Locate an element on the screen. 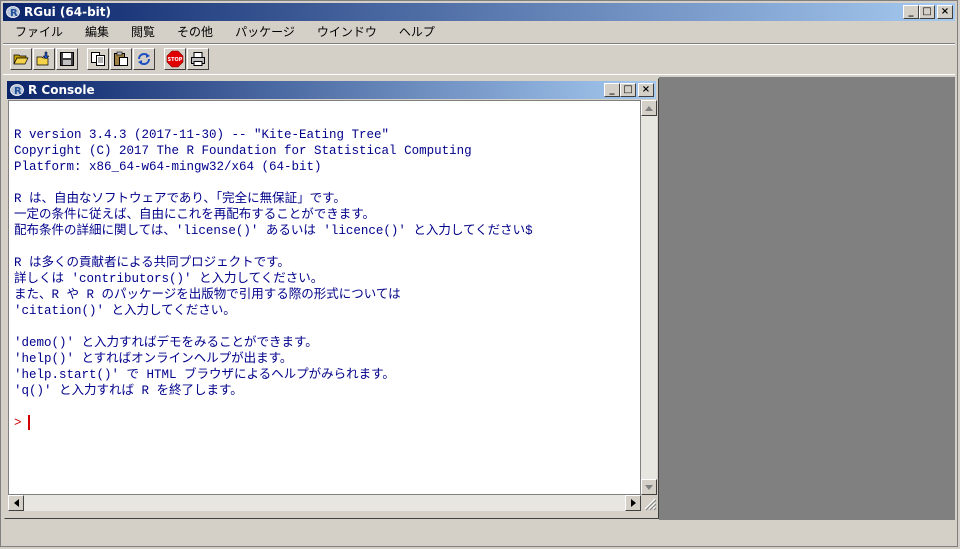 Image resolution: width=960 pixels, height=549 pixels. toolbar: STOP is located at coordinates (479, 59).